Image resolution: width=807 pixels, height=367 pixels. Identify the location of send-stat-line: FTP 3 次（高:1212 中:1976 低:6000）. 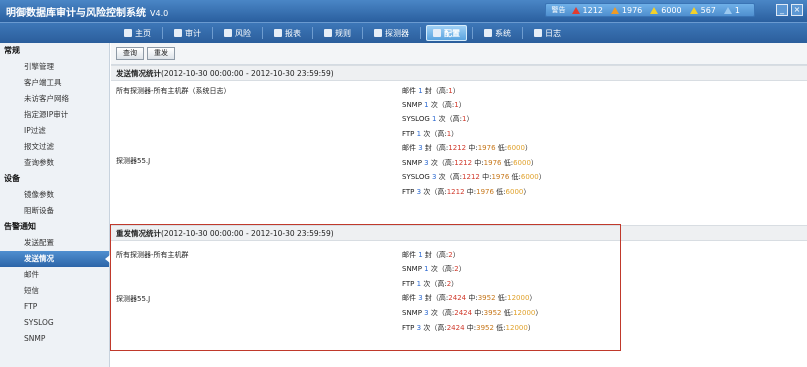
(466, 192).